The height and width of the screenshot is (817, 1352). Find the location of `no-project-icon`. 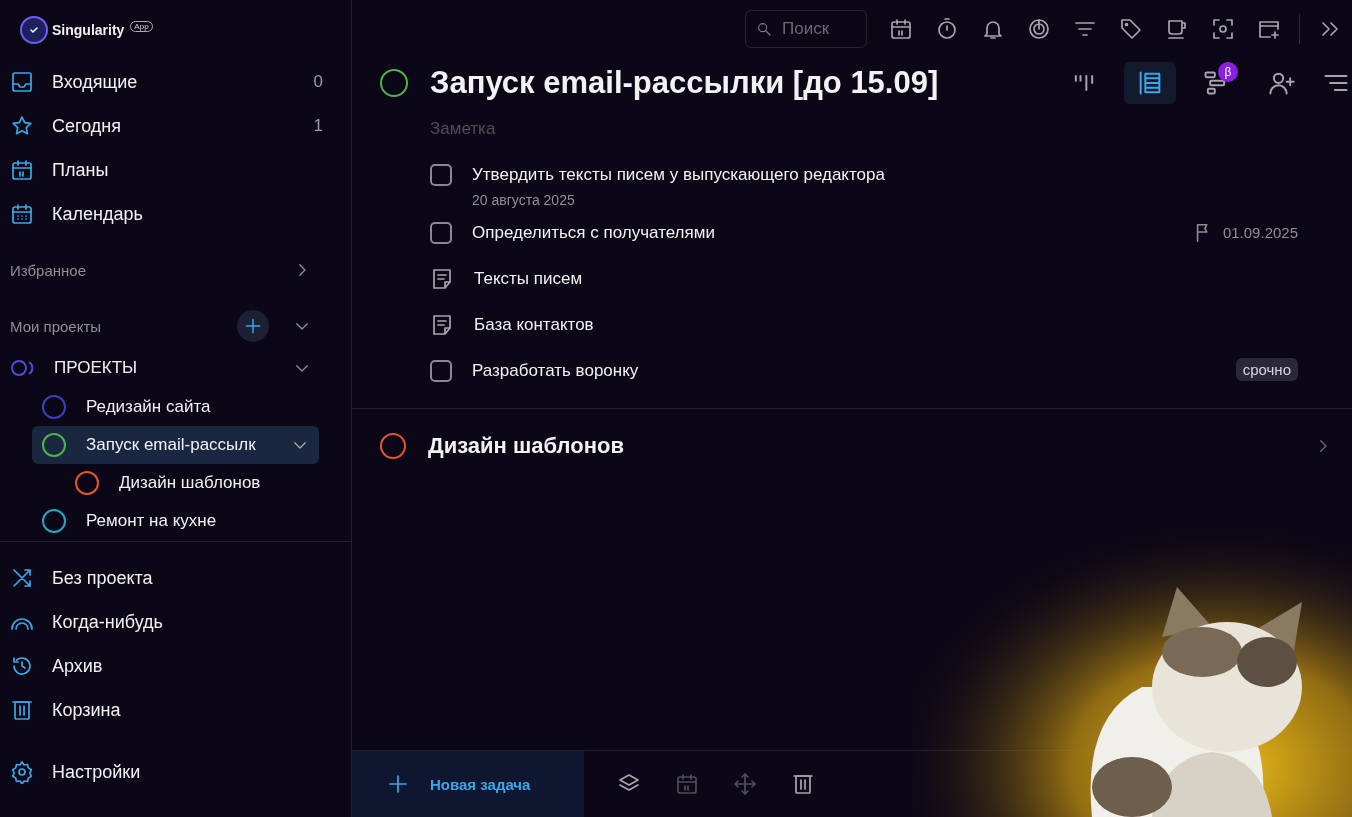

no-project-icon is located at coordinates (22, 578).